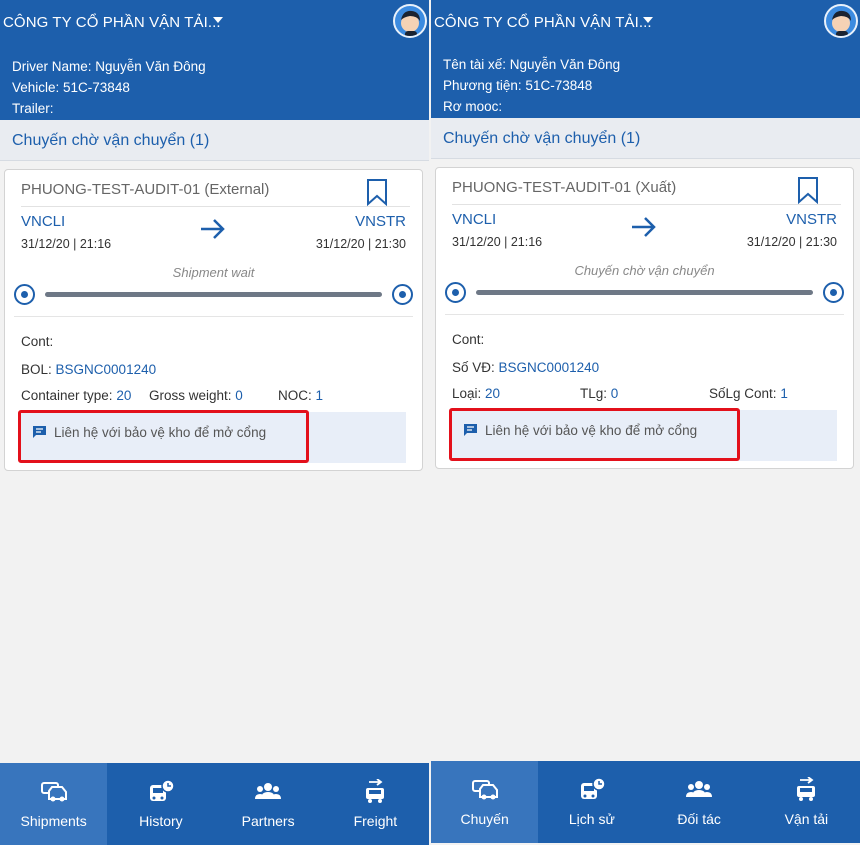 Image resolution: width=860 pixels, height=845 pixels. Describe the element at coordinates (268, 821) in the screenshot. I see `tab-partners-label: Partners` at that location.